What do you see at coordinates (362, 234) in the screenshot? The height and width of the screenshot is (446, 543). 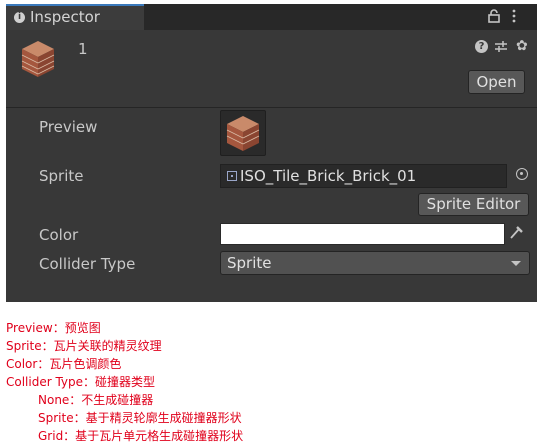 I see `color-swatch` at bounding box center [362, 234].